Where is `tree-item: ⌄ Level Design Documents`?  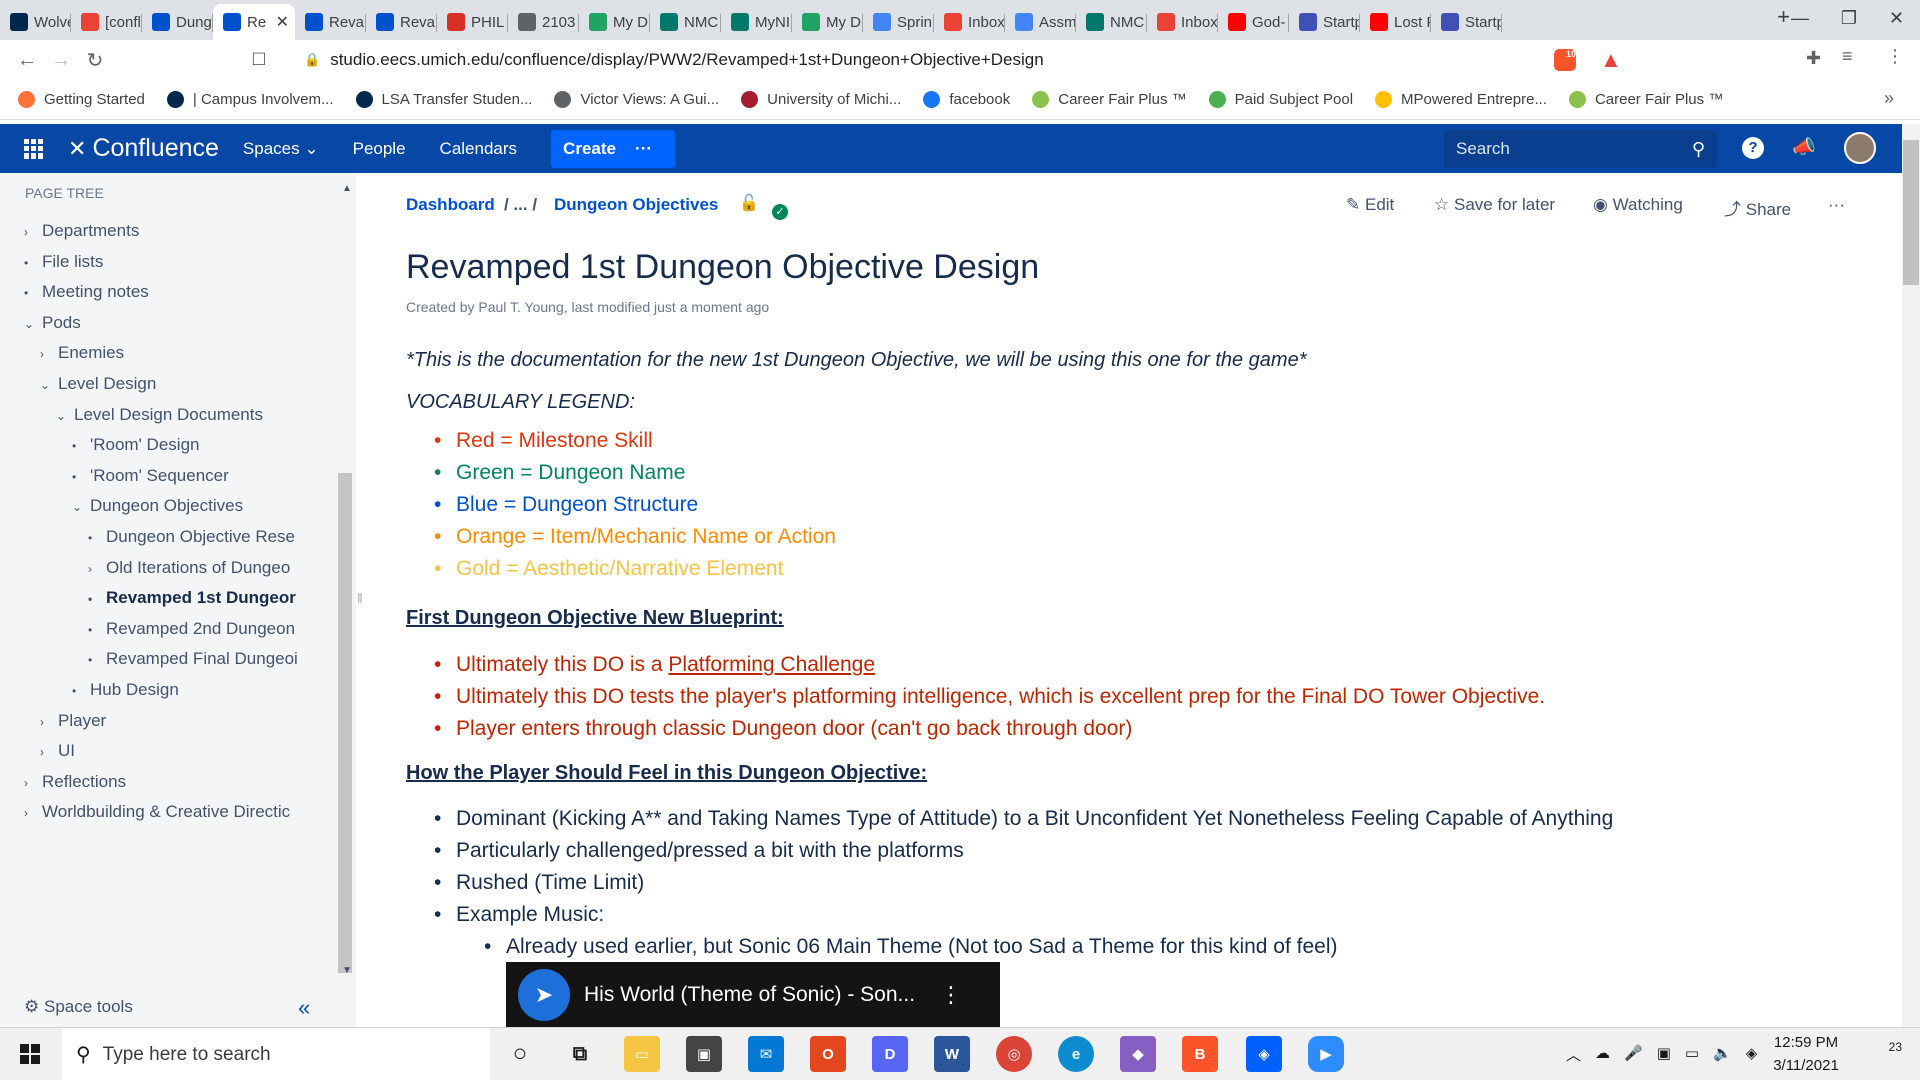 tree-item: ⌄ Level Design Documents is located at coordinates (195, 415).